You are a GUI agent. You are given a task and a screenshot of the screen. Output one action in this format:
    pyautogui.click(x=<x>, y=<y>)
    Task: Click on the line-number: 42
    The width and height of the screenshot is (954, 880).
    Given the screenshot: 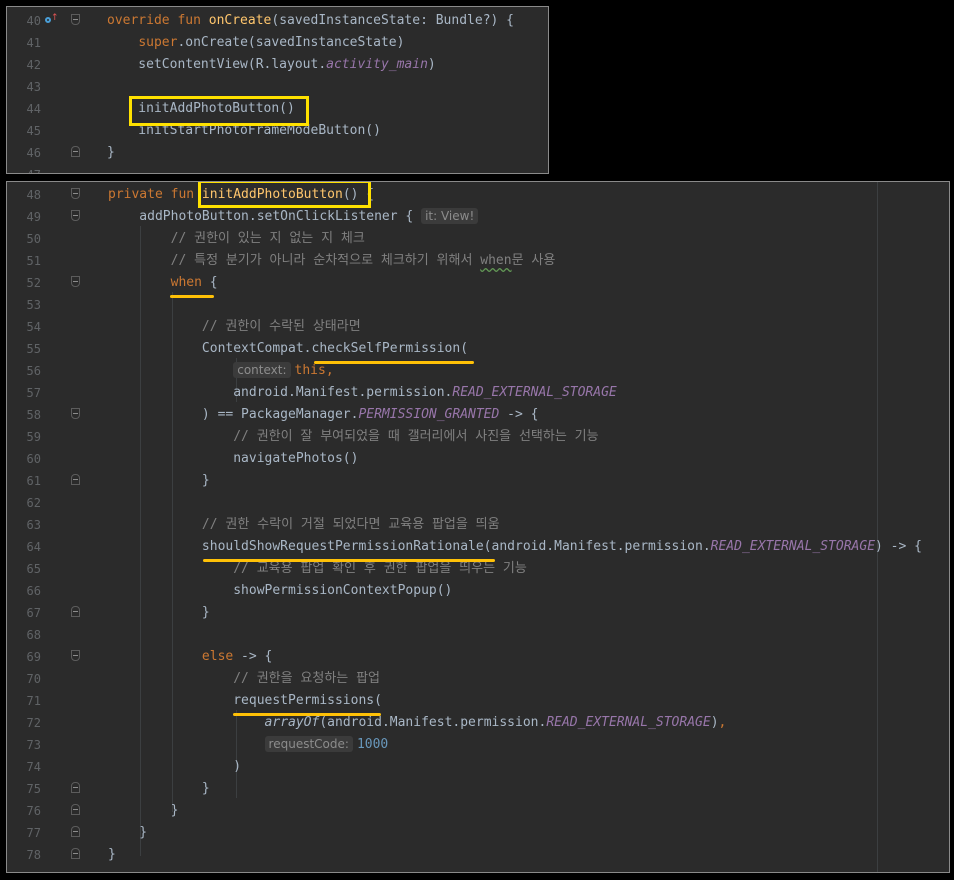 What is the action you would take?
    pyautogui.click(x=33, y=65)
    